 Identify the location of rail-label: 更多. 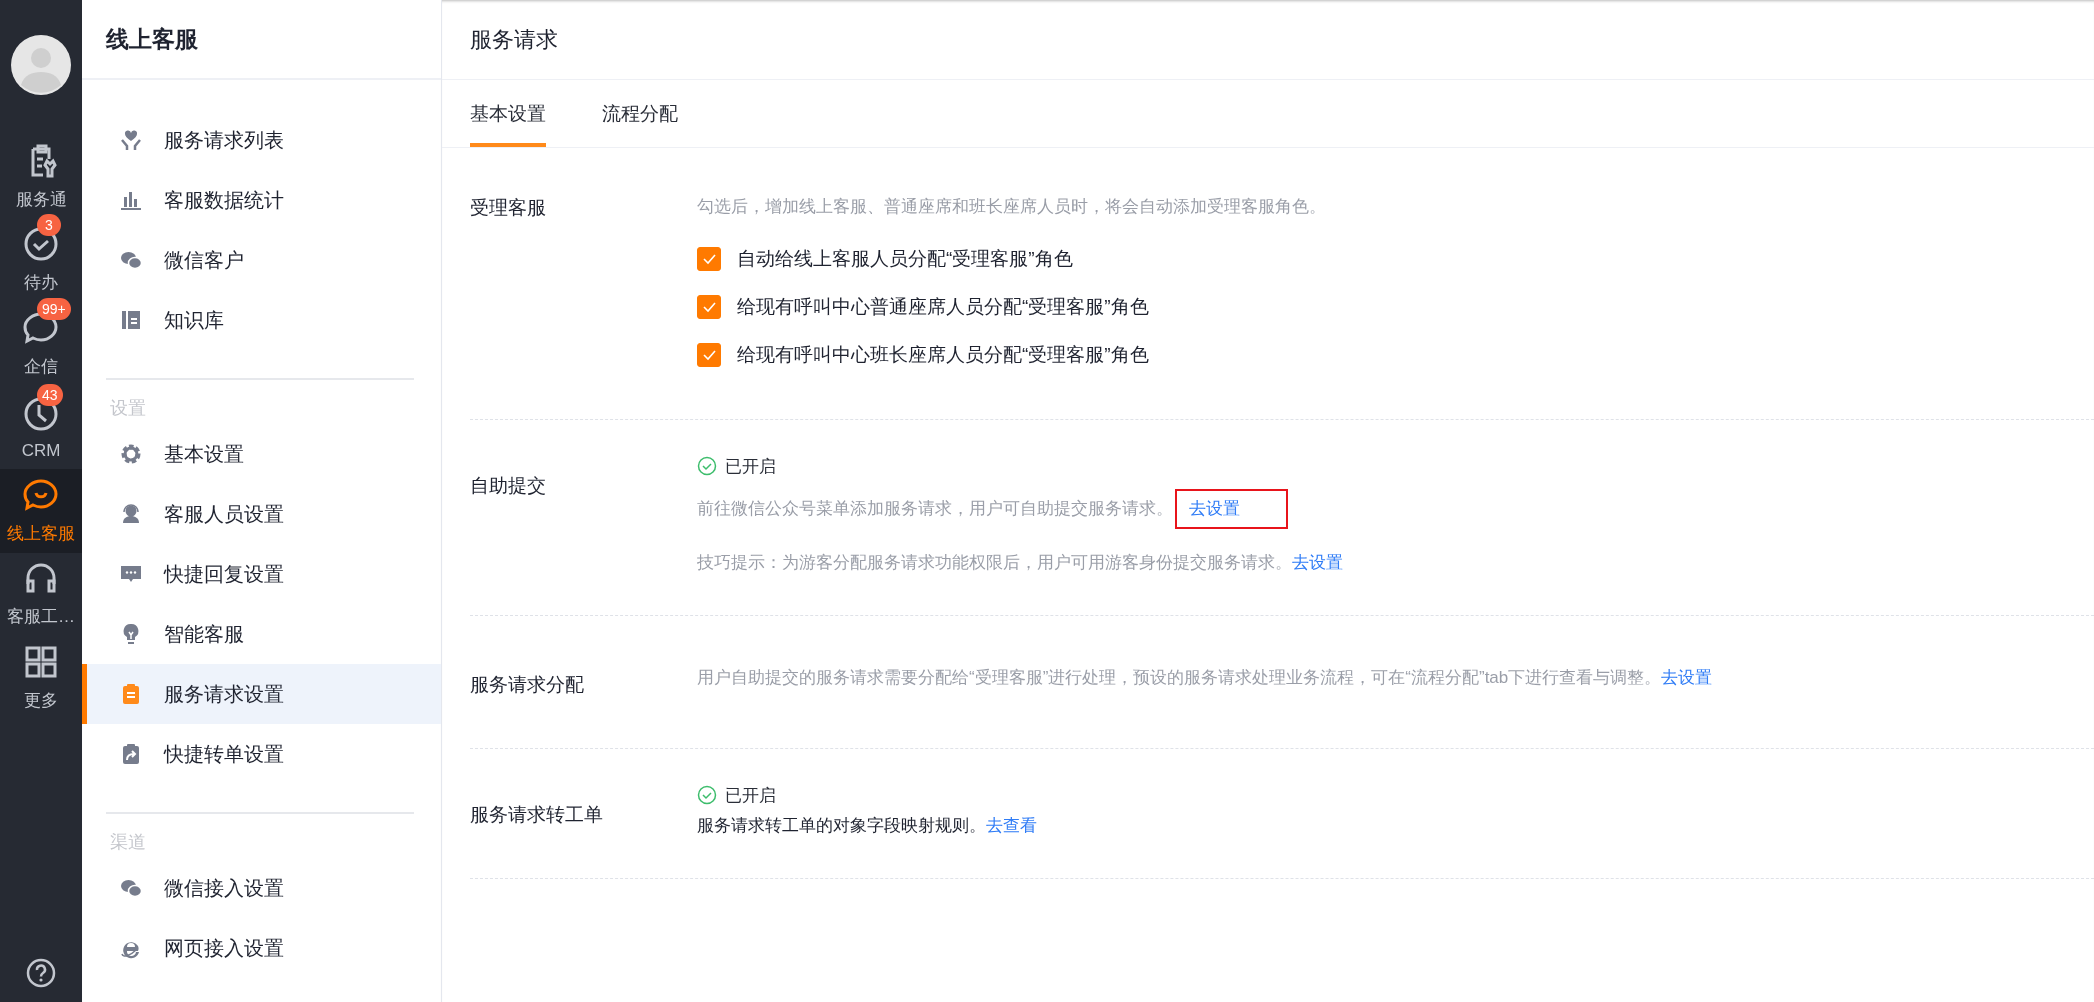
(41, 700).